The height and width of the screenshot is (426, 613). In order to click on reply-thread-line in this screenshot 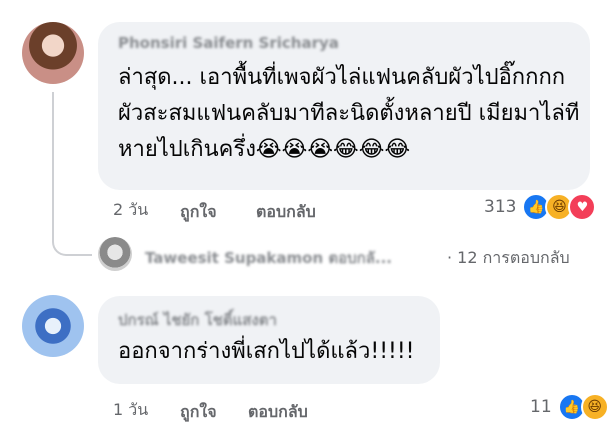, I will do `click(72, 174)`.